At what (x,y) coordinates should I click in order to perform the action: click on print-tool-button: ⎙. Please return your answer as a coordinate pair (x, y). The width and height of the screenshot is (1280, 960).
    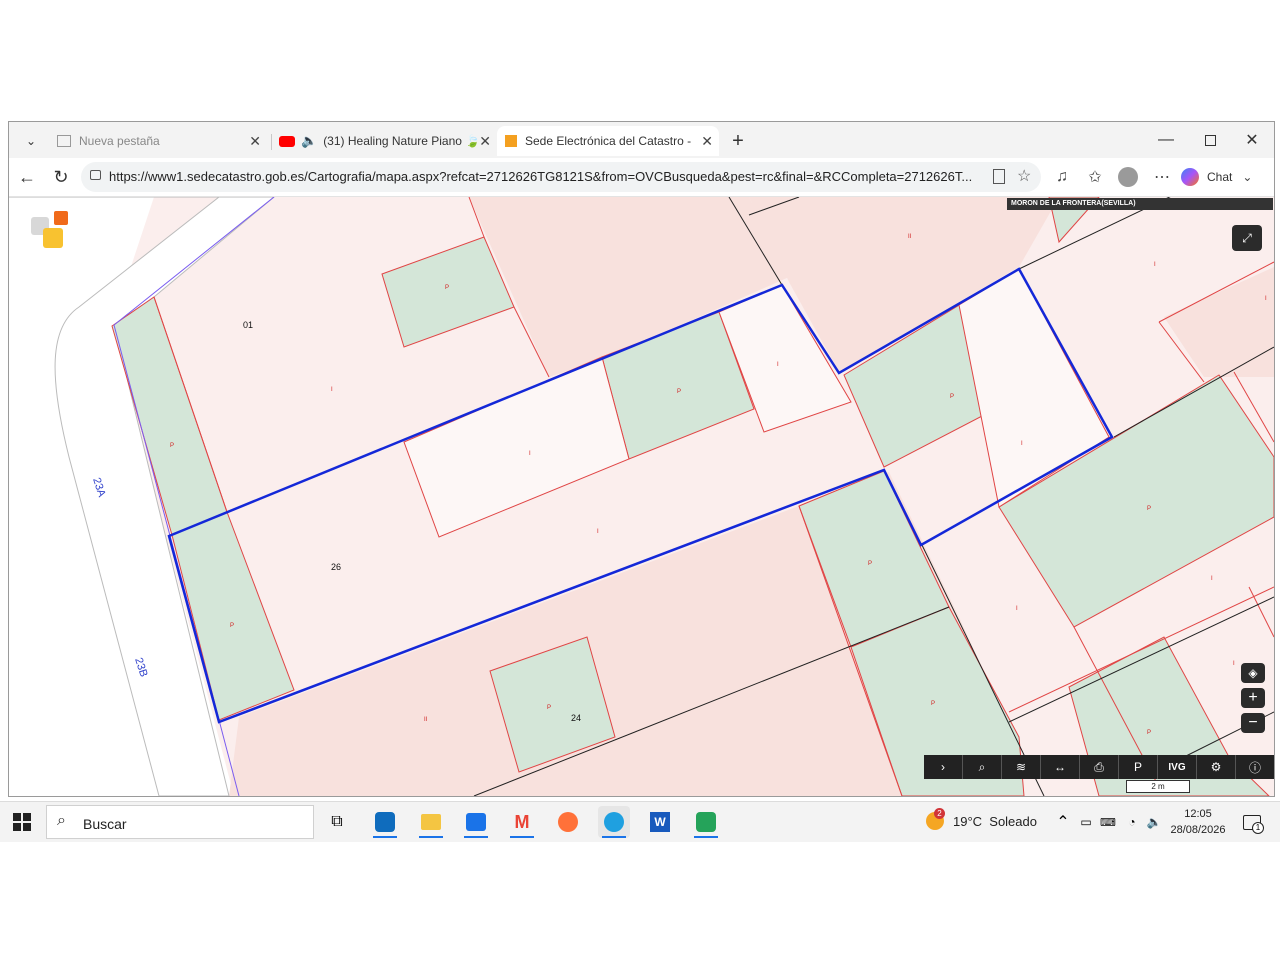
    Looking at the image, I should click on (1099, 767).